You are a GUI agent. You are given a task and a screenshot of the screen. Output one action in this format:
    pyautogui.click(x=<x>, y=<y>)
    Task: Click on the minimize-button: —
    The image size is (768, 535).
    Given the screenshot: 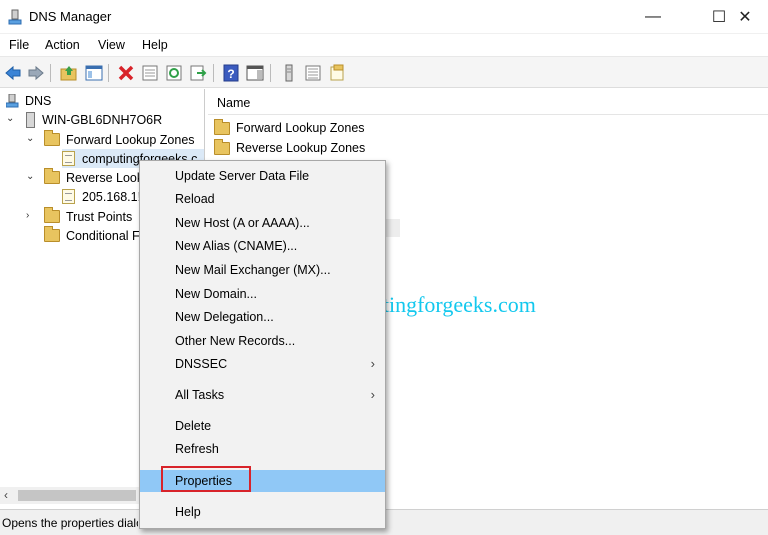 What is the action you would take?
    pyautogui.click(x=653, y=17)
    